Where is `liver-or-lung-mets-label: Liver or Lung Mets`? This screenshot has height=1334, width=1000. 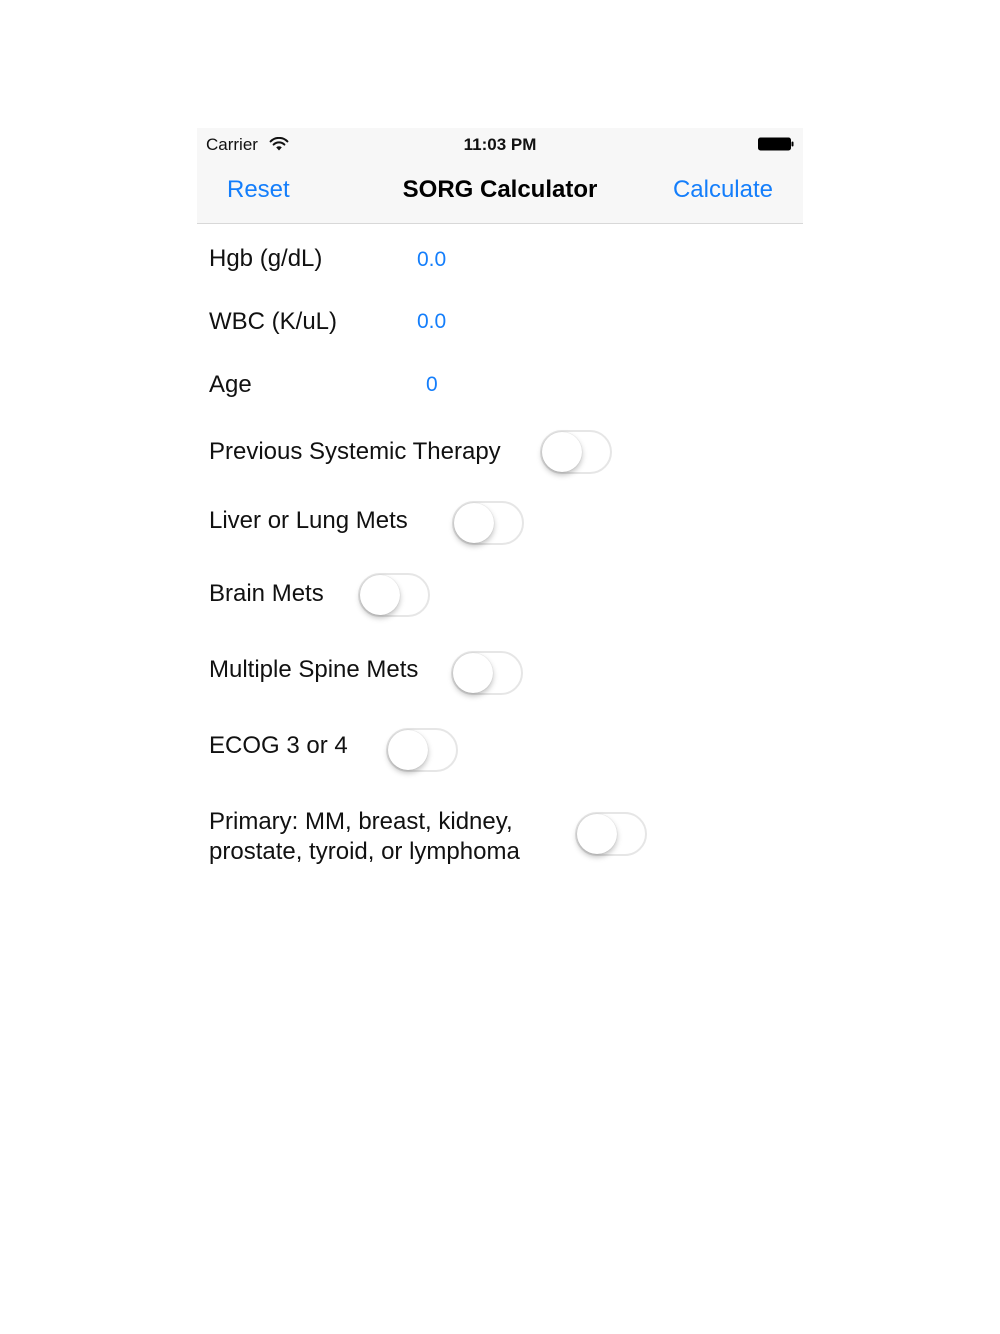 liver-or-lung-mets-label: Liver or Lung Mets is located at coordinates (308, 520).